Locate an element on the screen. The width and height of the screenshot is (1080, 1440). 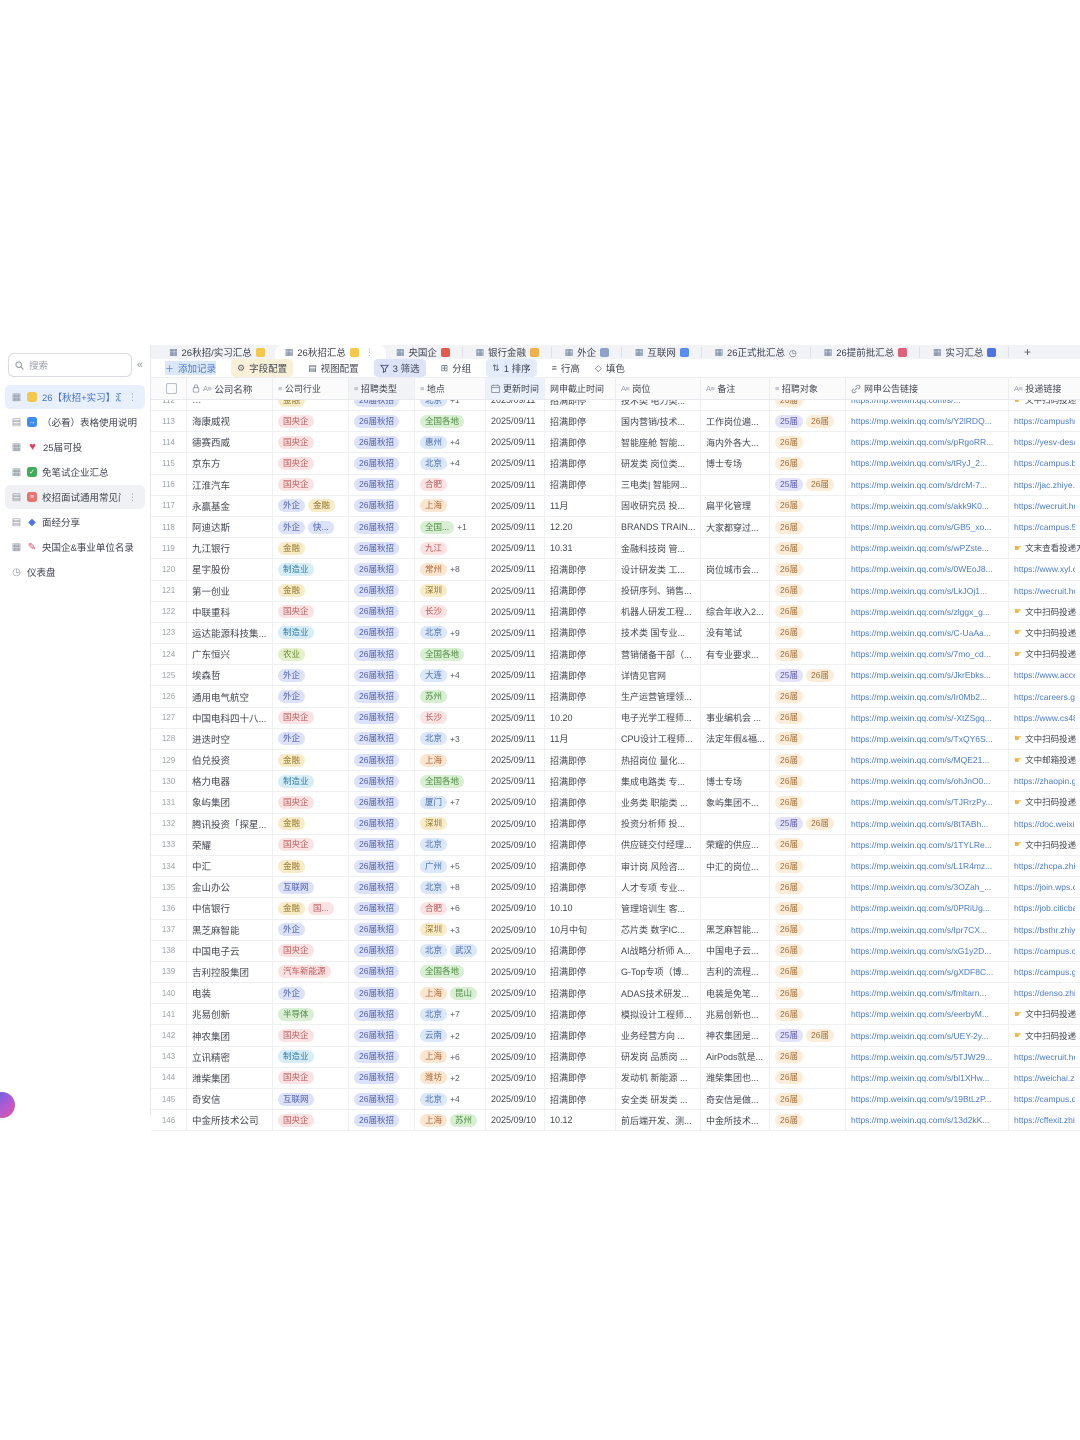
company-name-cell: 中联重科 is located at coordinates (230, 611).